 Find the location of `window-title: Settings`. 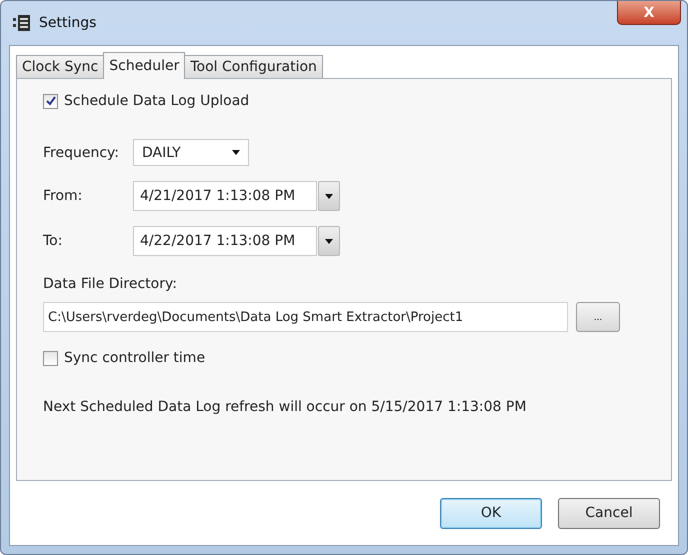

window-title: Settings is located at coordinates (67, 23).